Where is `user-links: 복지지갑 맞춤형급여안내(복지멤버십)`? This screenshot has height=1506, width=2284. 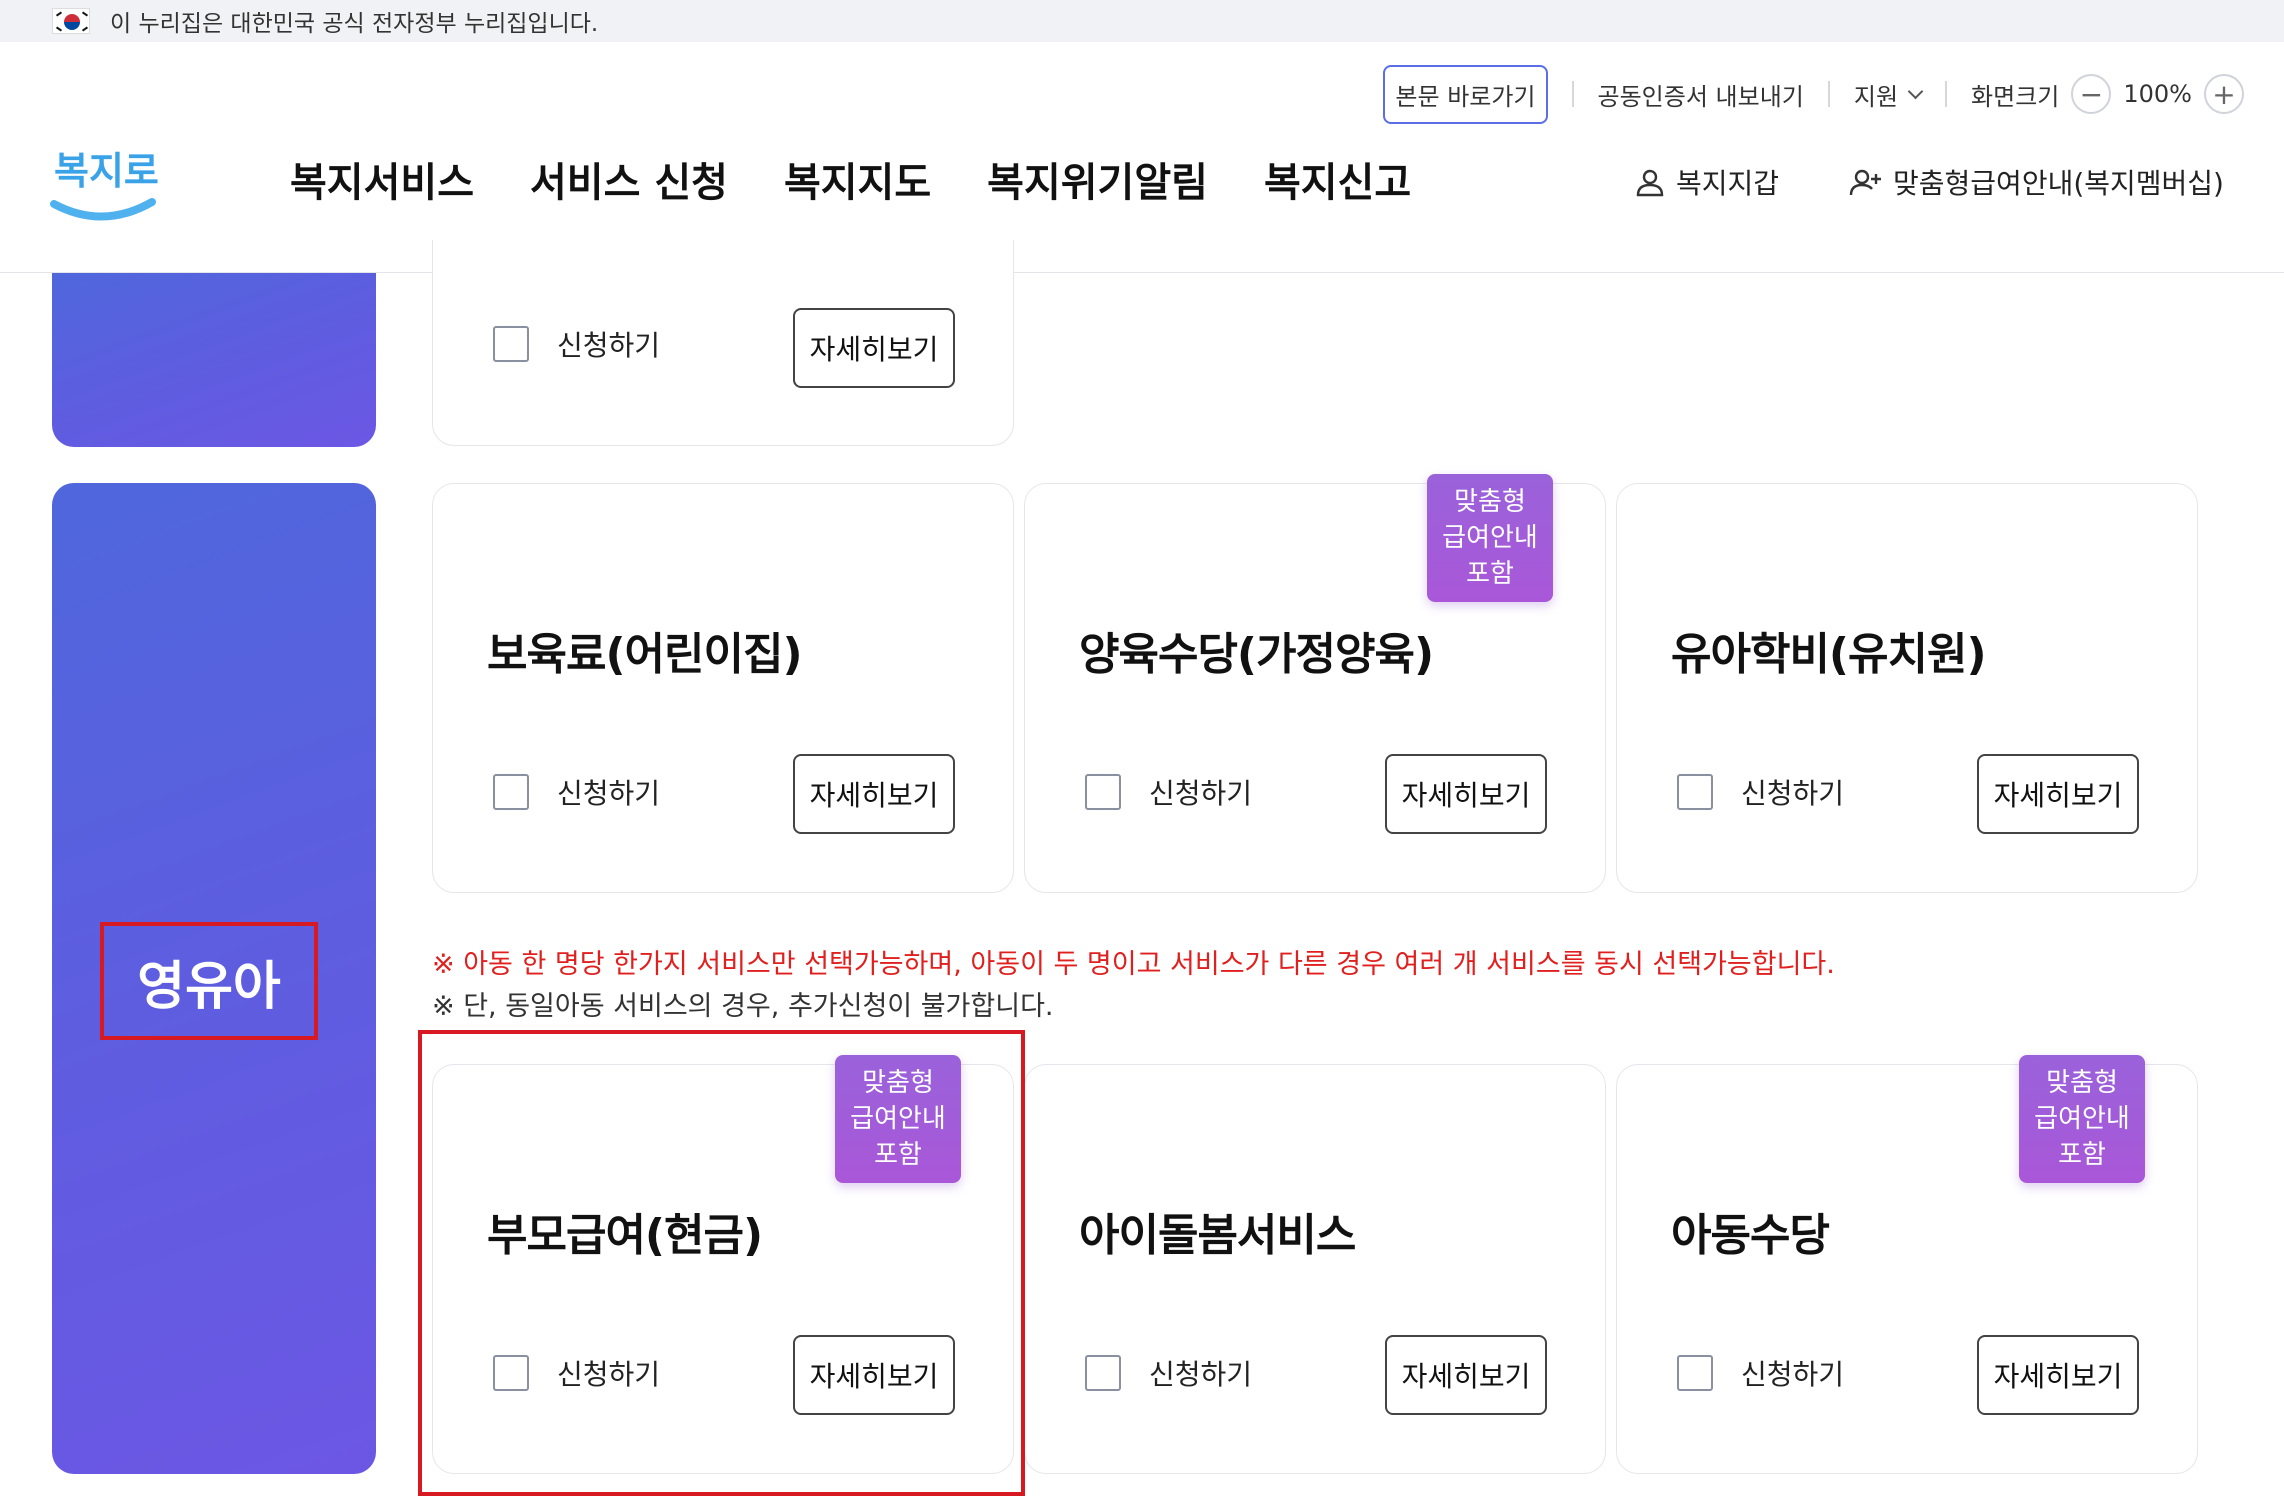
user-links: 복지지갑 맞춤형급여안내(복지멤버십) is located at coordinates (1929, 182).